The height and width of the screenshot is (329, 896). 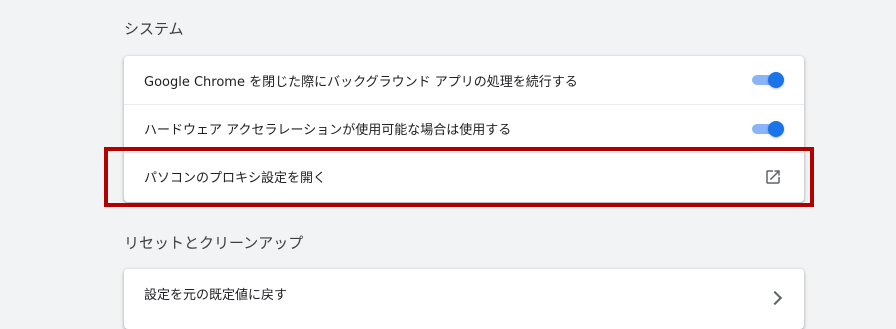 What do you see at coordinates (214, 243) in the screenshot?
I see `section-title-reset: リセットとクリーンアップ` at bounding box center [214, 243].